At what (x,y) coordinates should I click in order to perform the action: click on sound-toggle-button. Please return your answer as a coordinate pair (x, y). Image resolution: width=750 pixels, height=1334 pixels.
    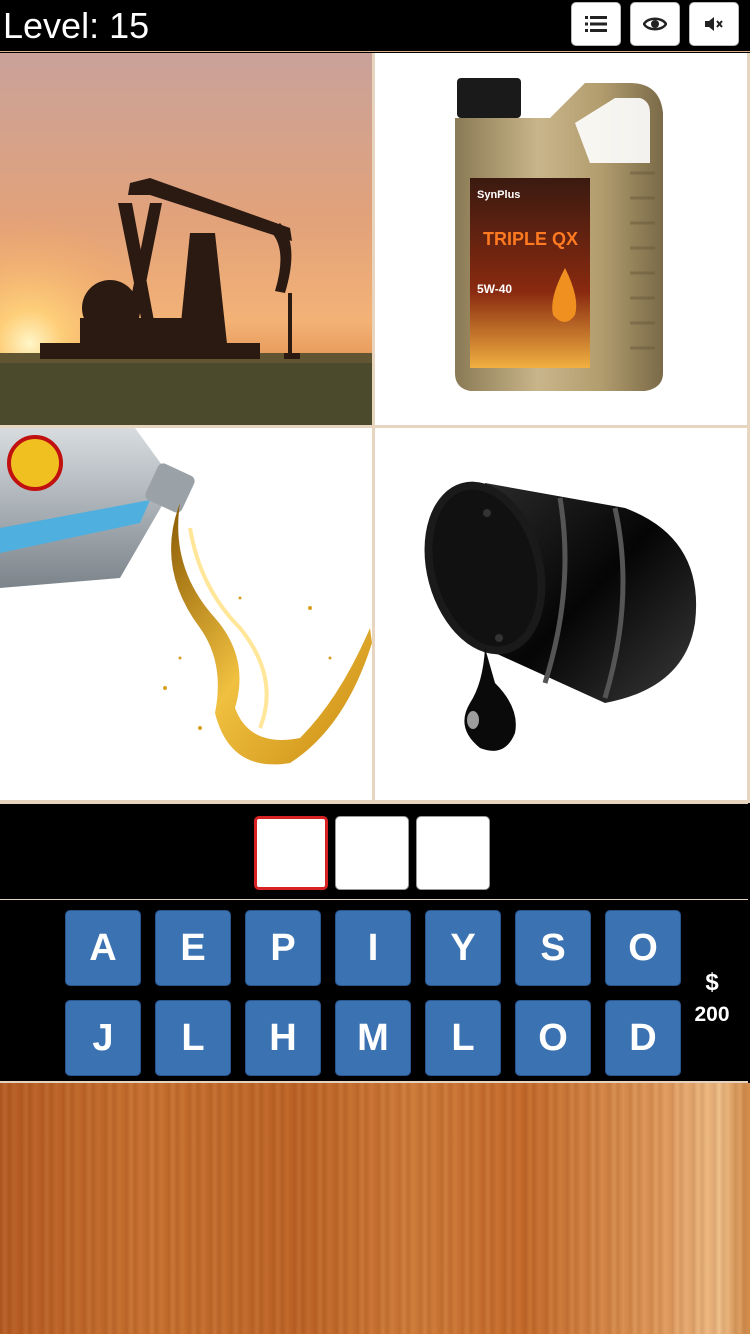
    Looking at the image, I should click on (714, 24).